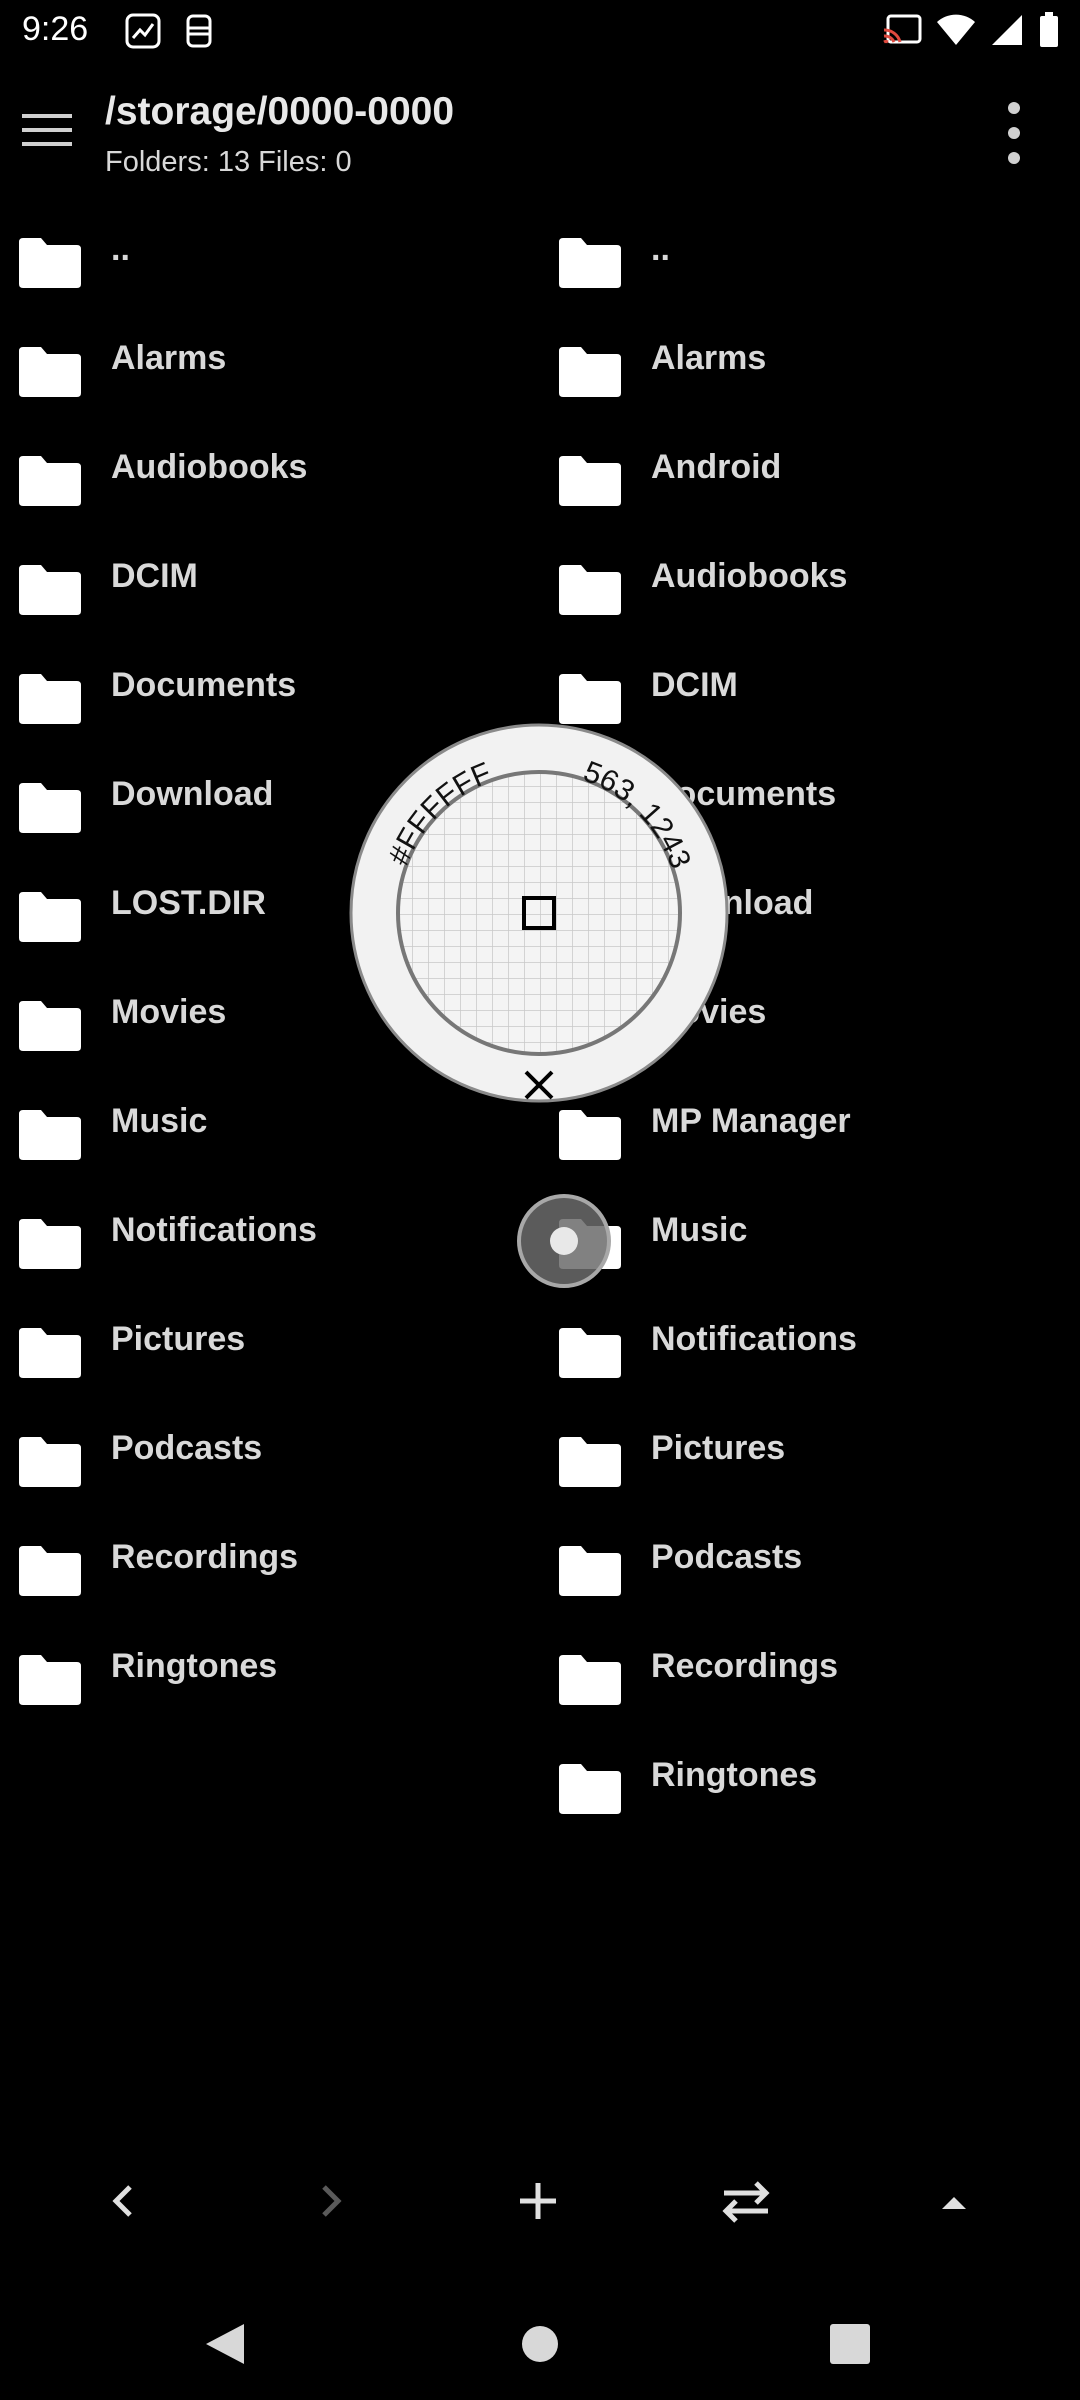 This screenshot has width=1080, height=2400. I want to click on folder-row: Music, so click(810, 1235).